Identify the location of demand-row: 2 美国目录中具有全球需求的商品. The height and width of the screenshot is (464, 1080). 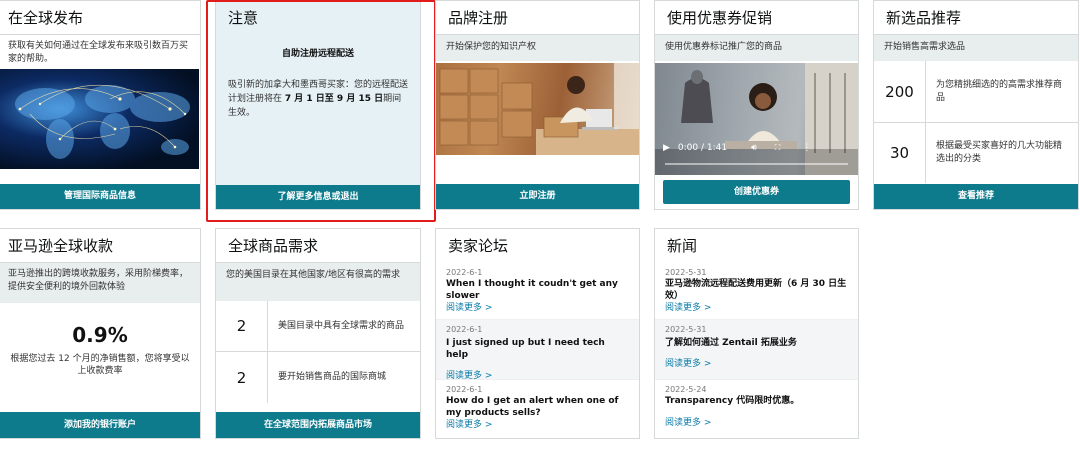
(318, 326).